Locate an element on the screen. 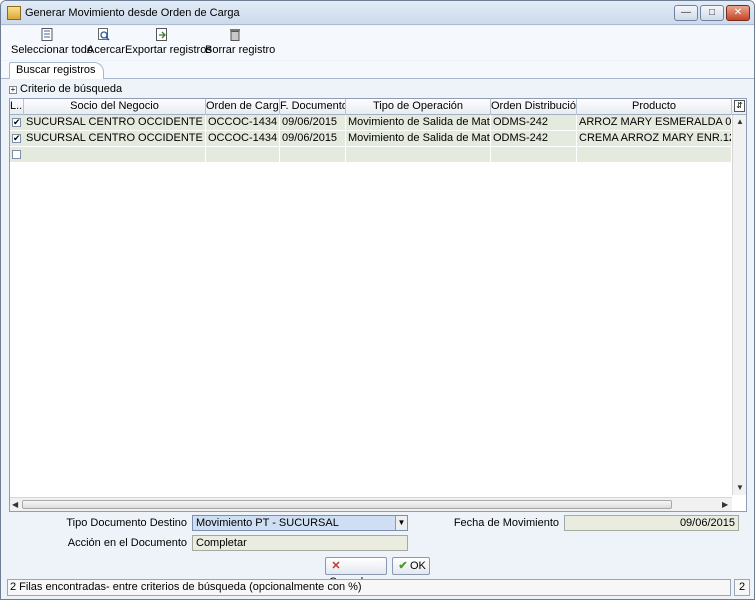 This screenshot has width=755, height=600. column-header-socio: Socio del Negocio is located at coordinates (115, 107).